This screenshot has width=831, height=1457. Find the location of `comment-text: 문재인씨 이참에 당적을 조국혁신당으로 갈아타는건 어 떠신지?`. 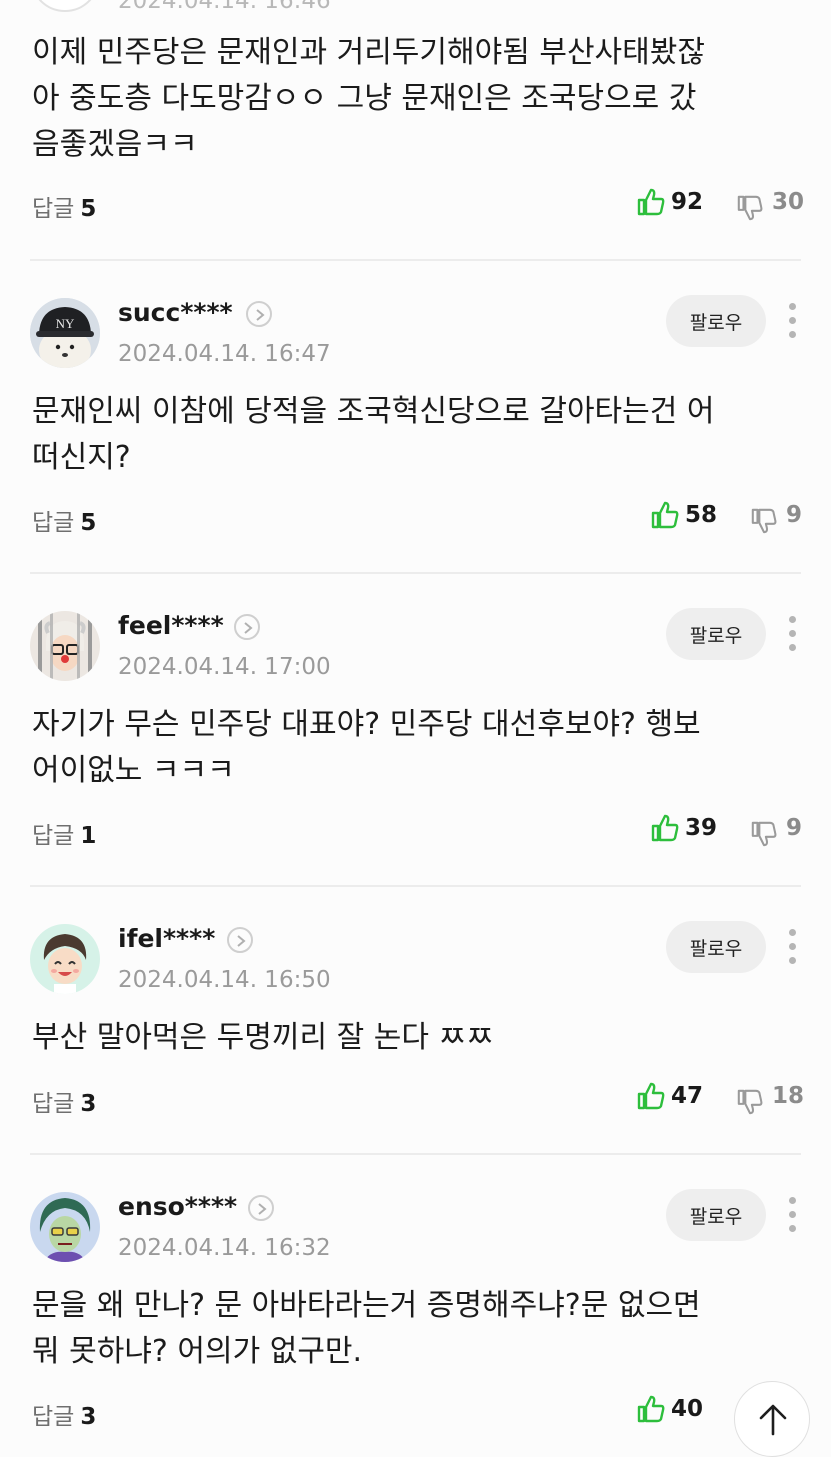

comment-text: 문재인씨 이참에 당적을 조국혁신당으로 갈아타는건 어 떠신지? is located at coordinates (373, 434).